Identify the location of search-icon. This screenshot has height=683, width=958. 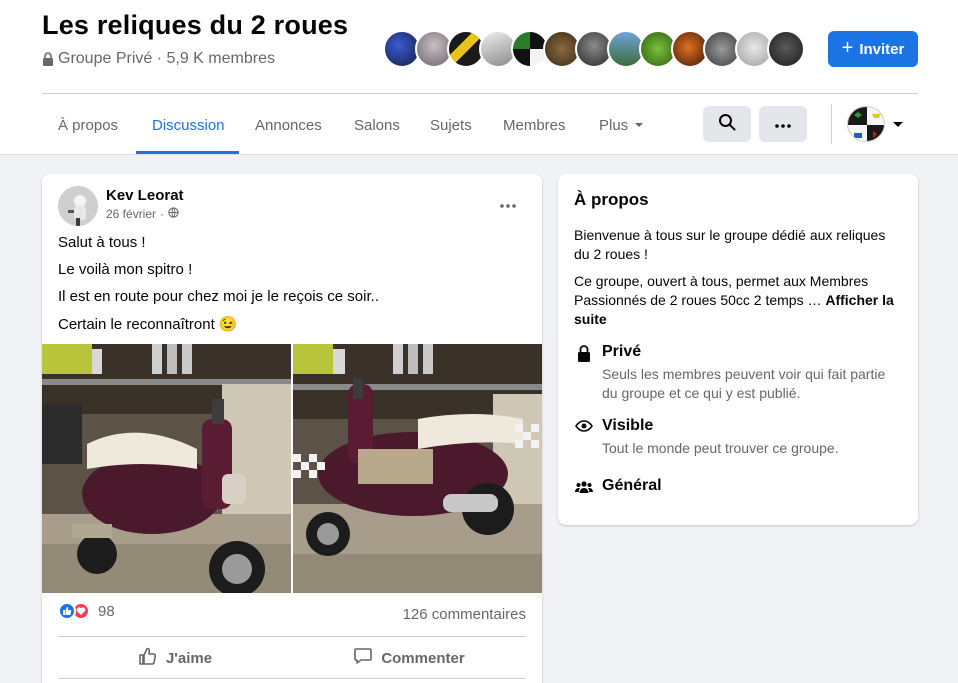
(727, 124).